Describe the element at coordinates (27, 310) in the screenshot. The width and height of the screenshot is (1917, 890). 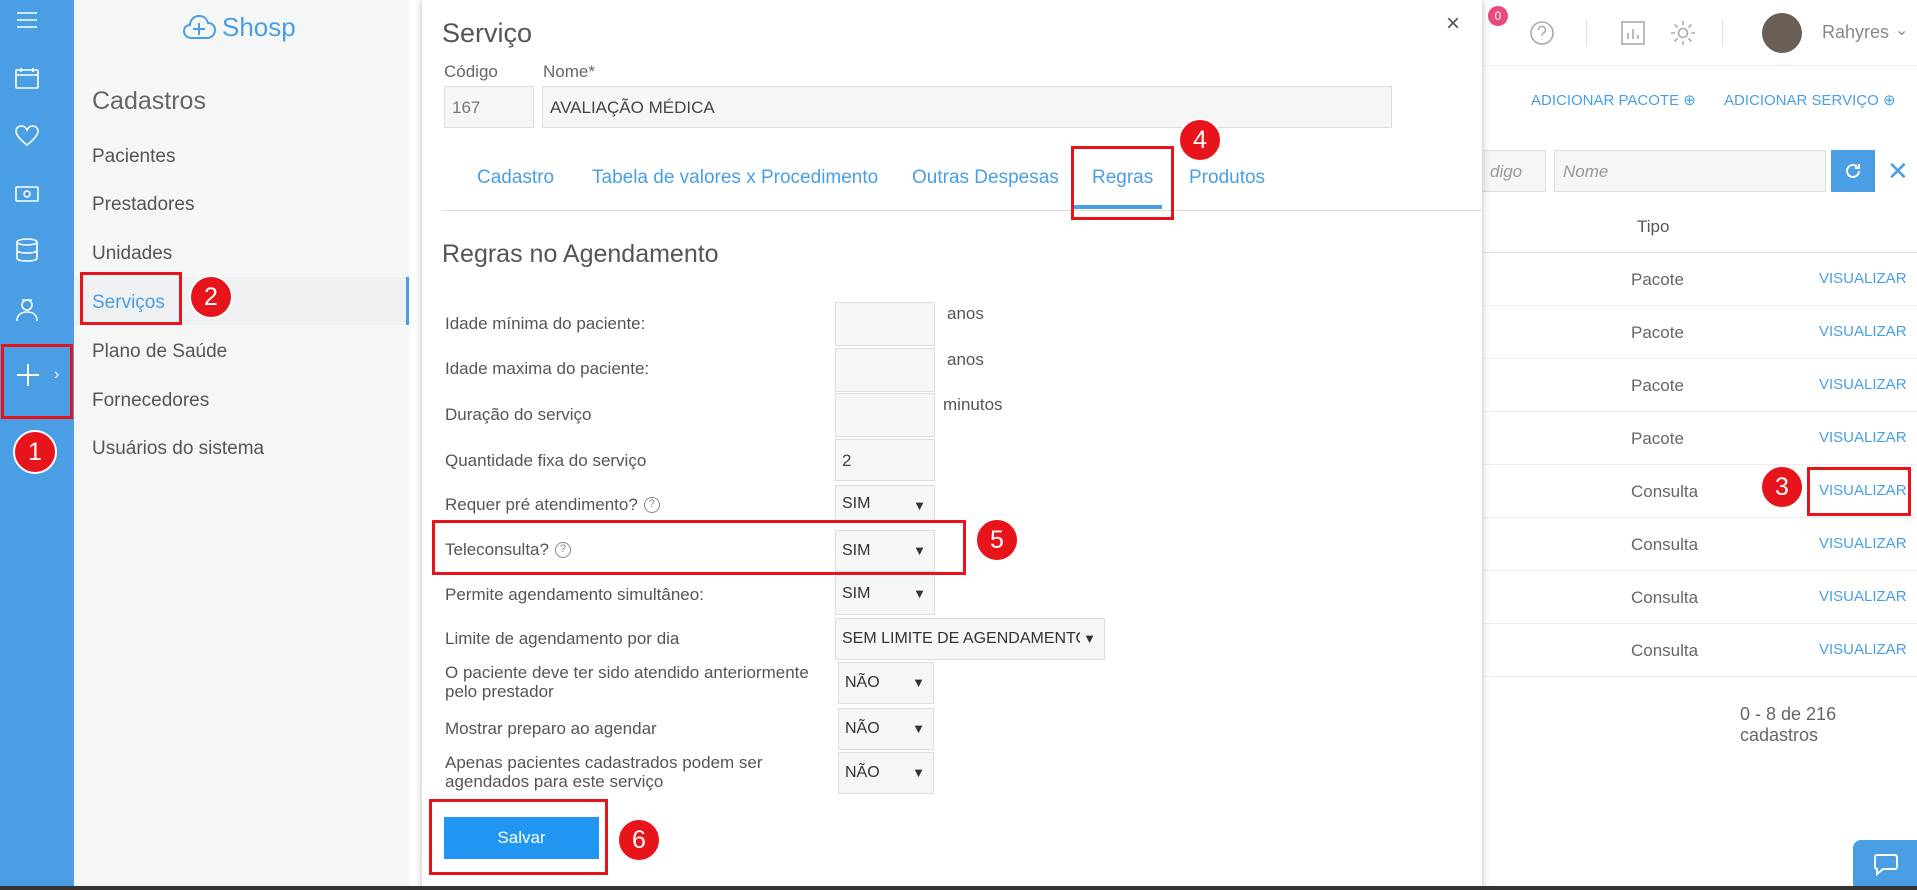
I see `doctor-icon` at that location.